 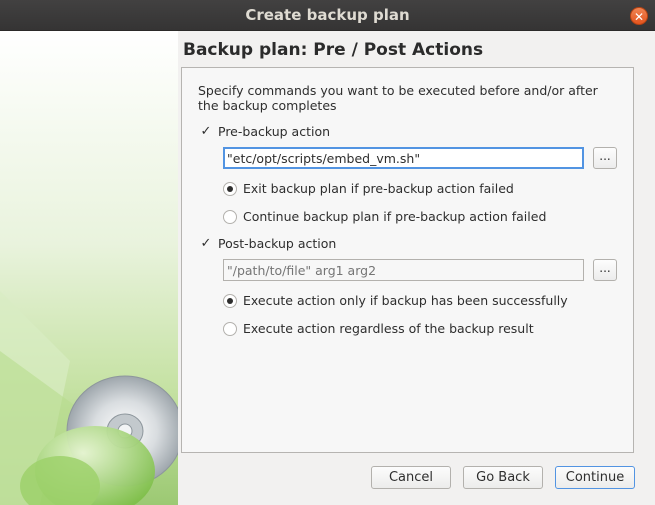 I want to click on cancel-button: Cancel, so click(x=411, y=477).